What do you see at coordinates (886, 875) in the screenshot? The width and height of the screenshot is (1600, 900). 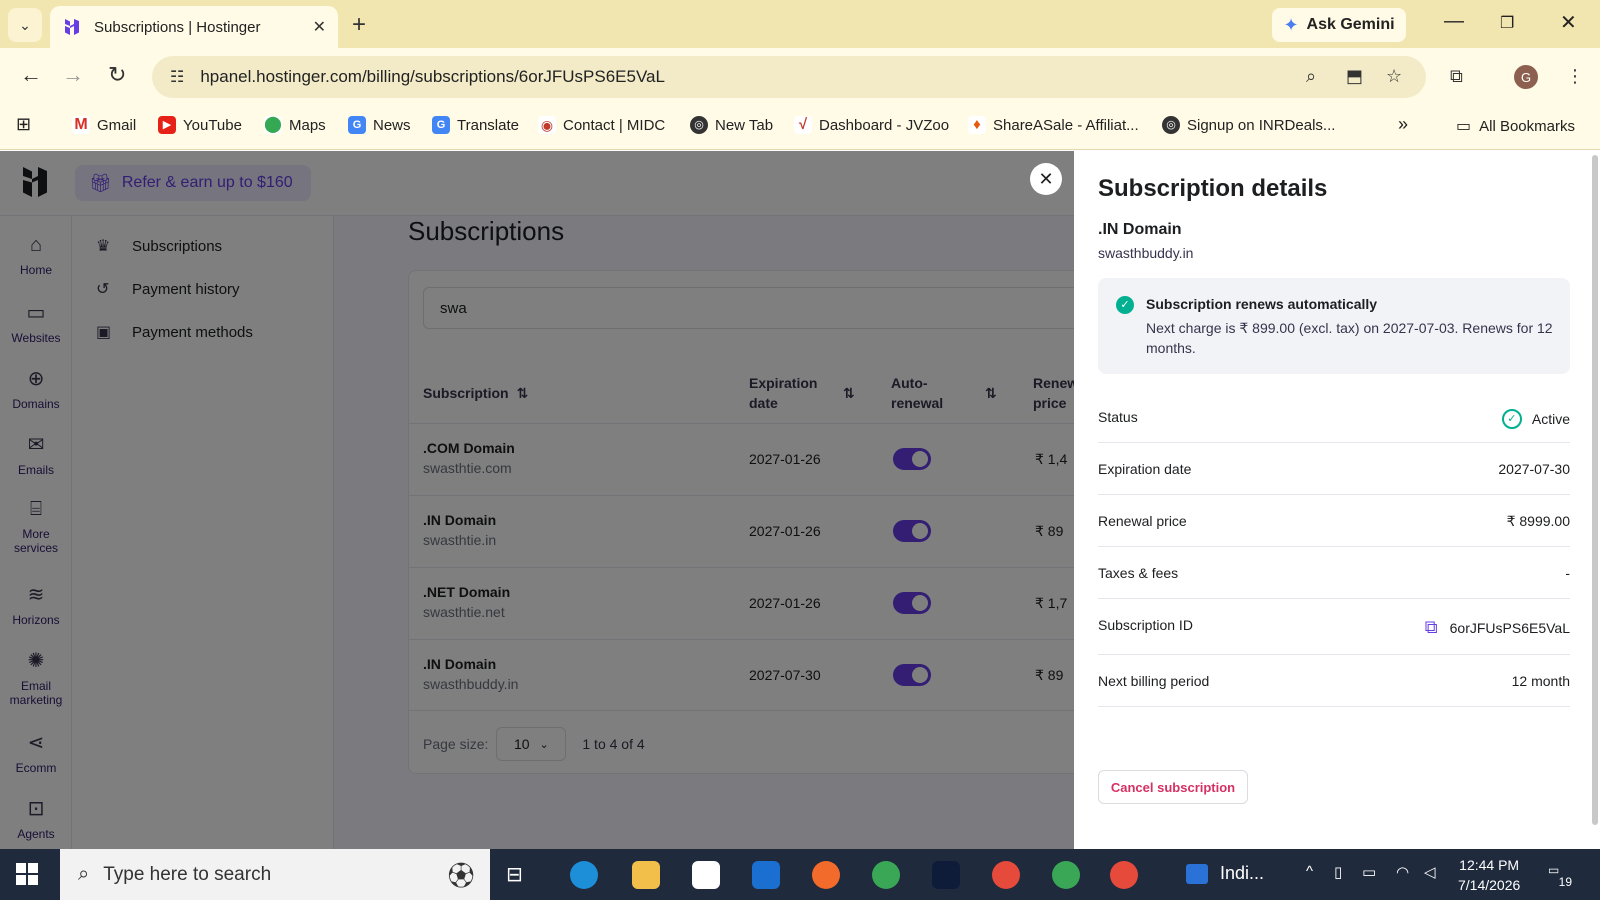 I see `chrome-profile-icon` at bounding box center [886, 875].